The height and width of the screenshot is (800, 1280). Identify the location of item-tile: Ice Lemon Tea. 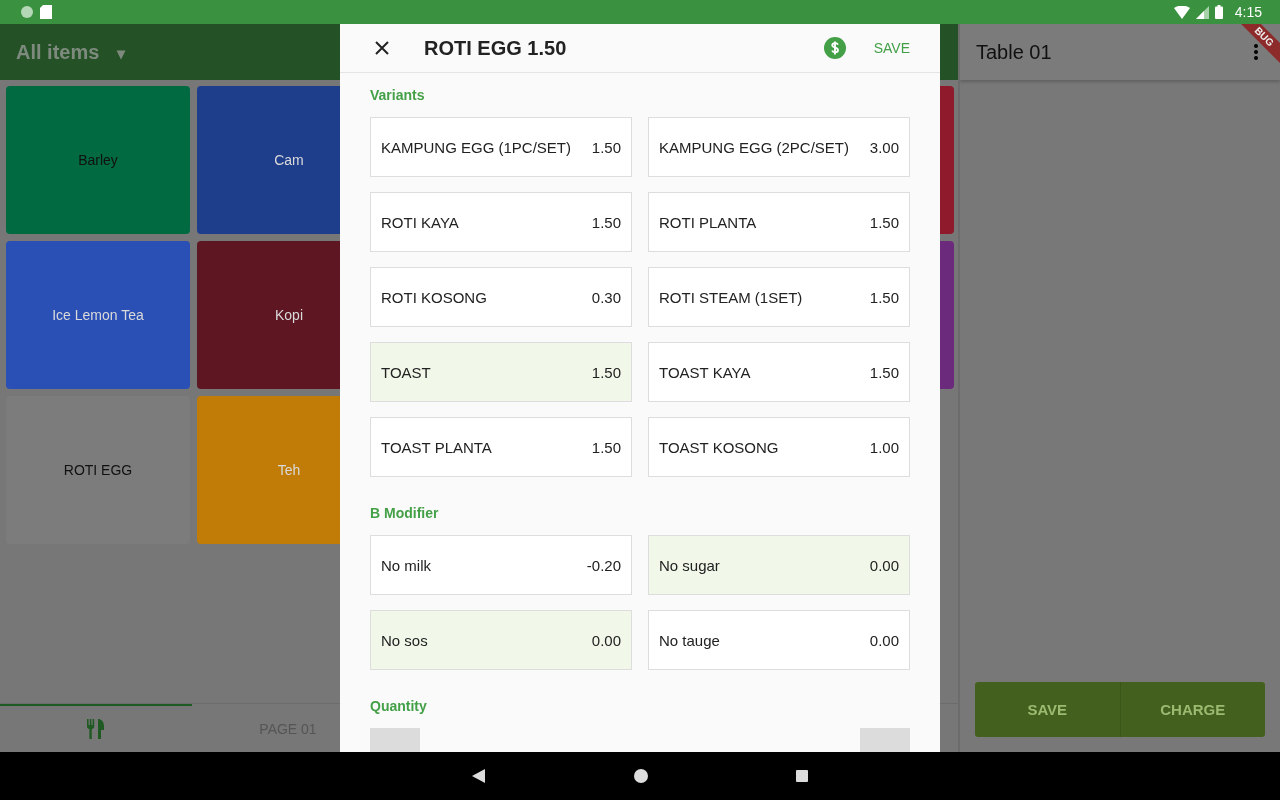
(98, 315).